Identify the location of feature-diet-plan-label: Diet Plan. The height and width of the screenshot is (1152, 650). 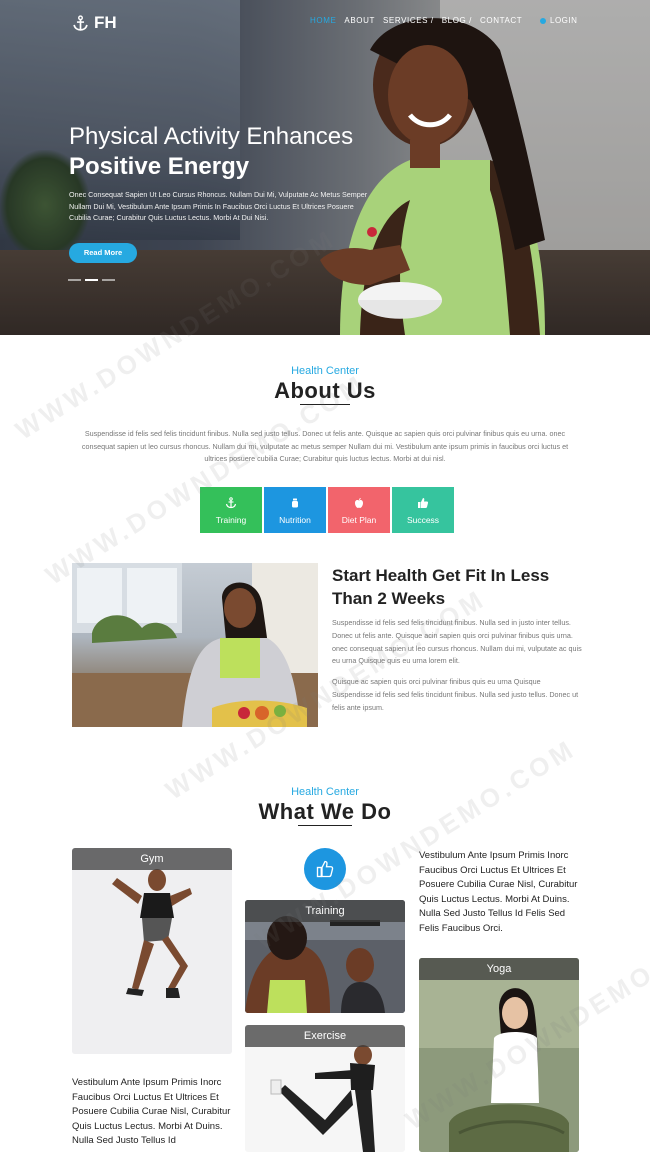
(359, 520).